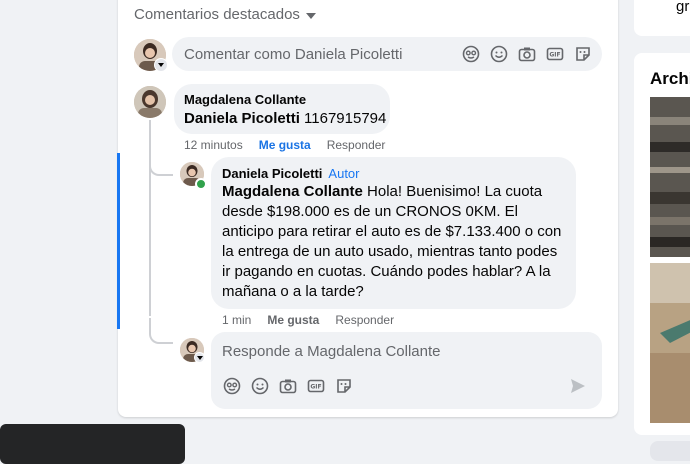  Describe the element at coordinates (213, 145) in the screenshot. I see `comment-timestamp: 12 minutos` at that location.